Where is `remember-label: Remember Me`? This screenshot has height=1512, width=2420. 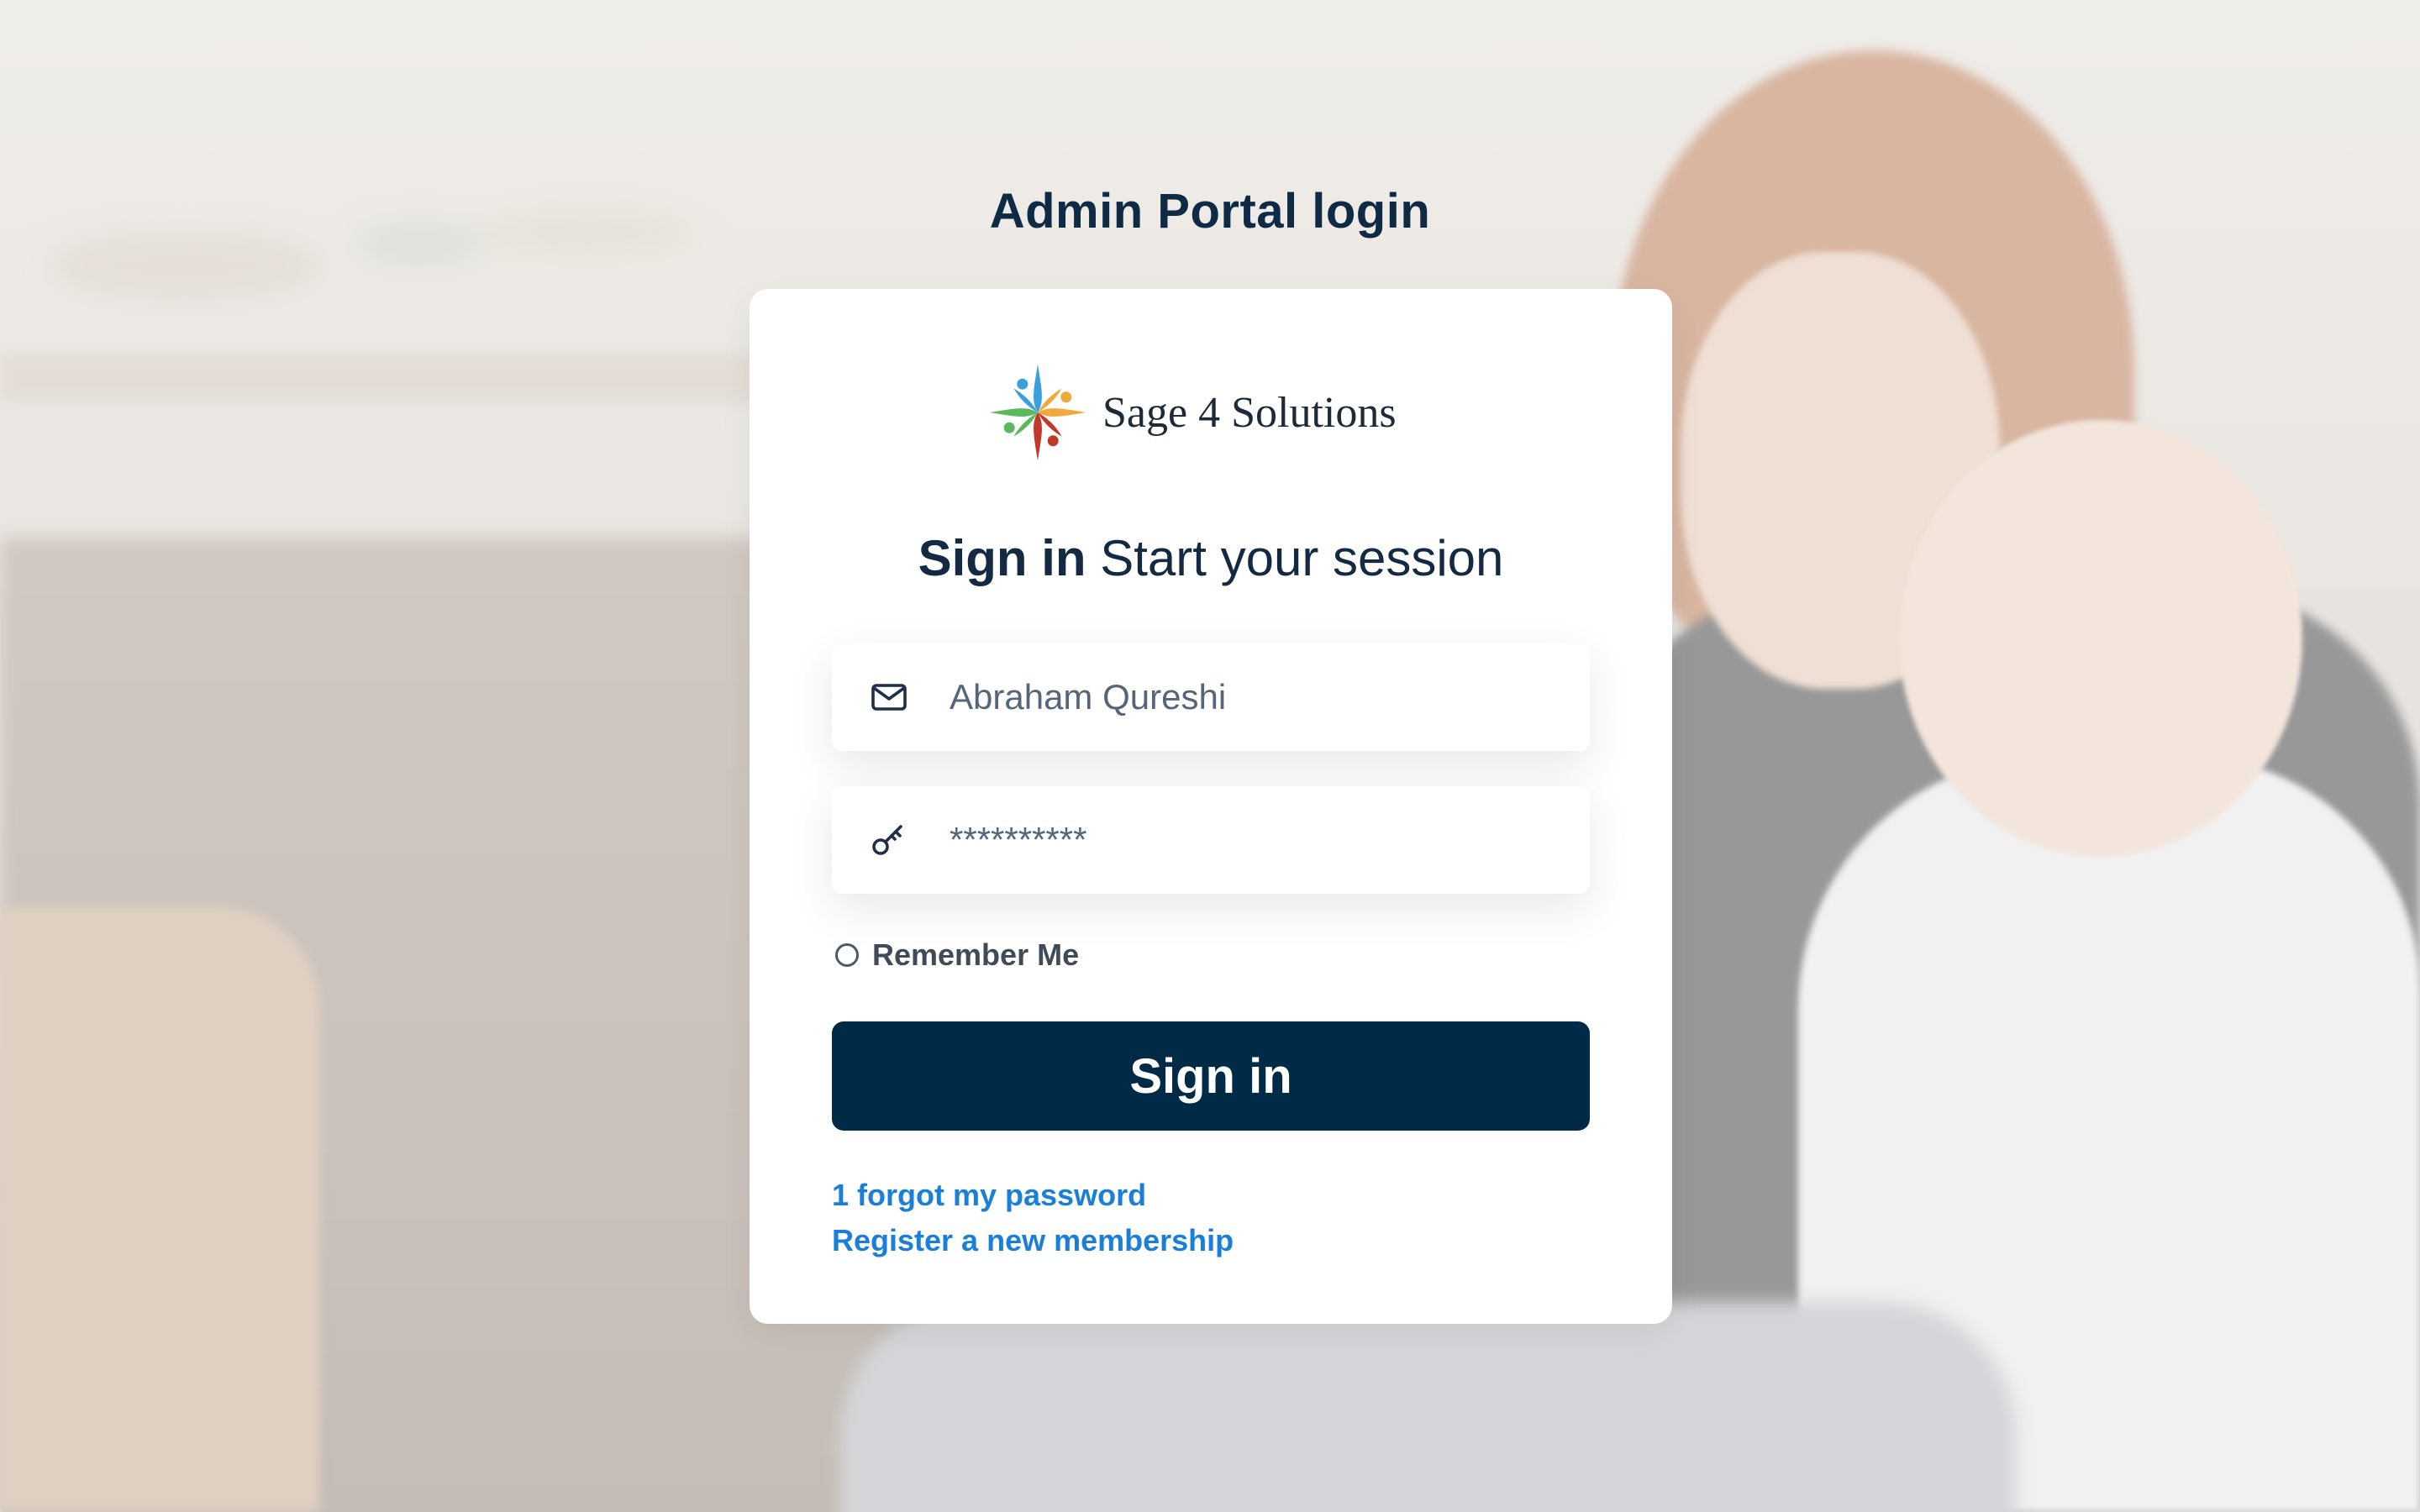 remember-label: Remember Me is located at coordinates (976, 954).